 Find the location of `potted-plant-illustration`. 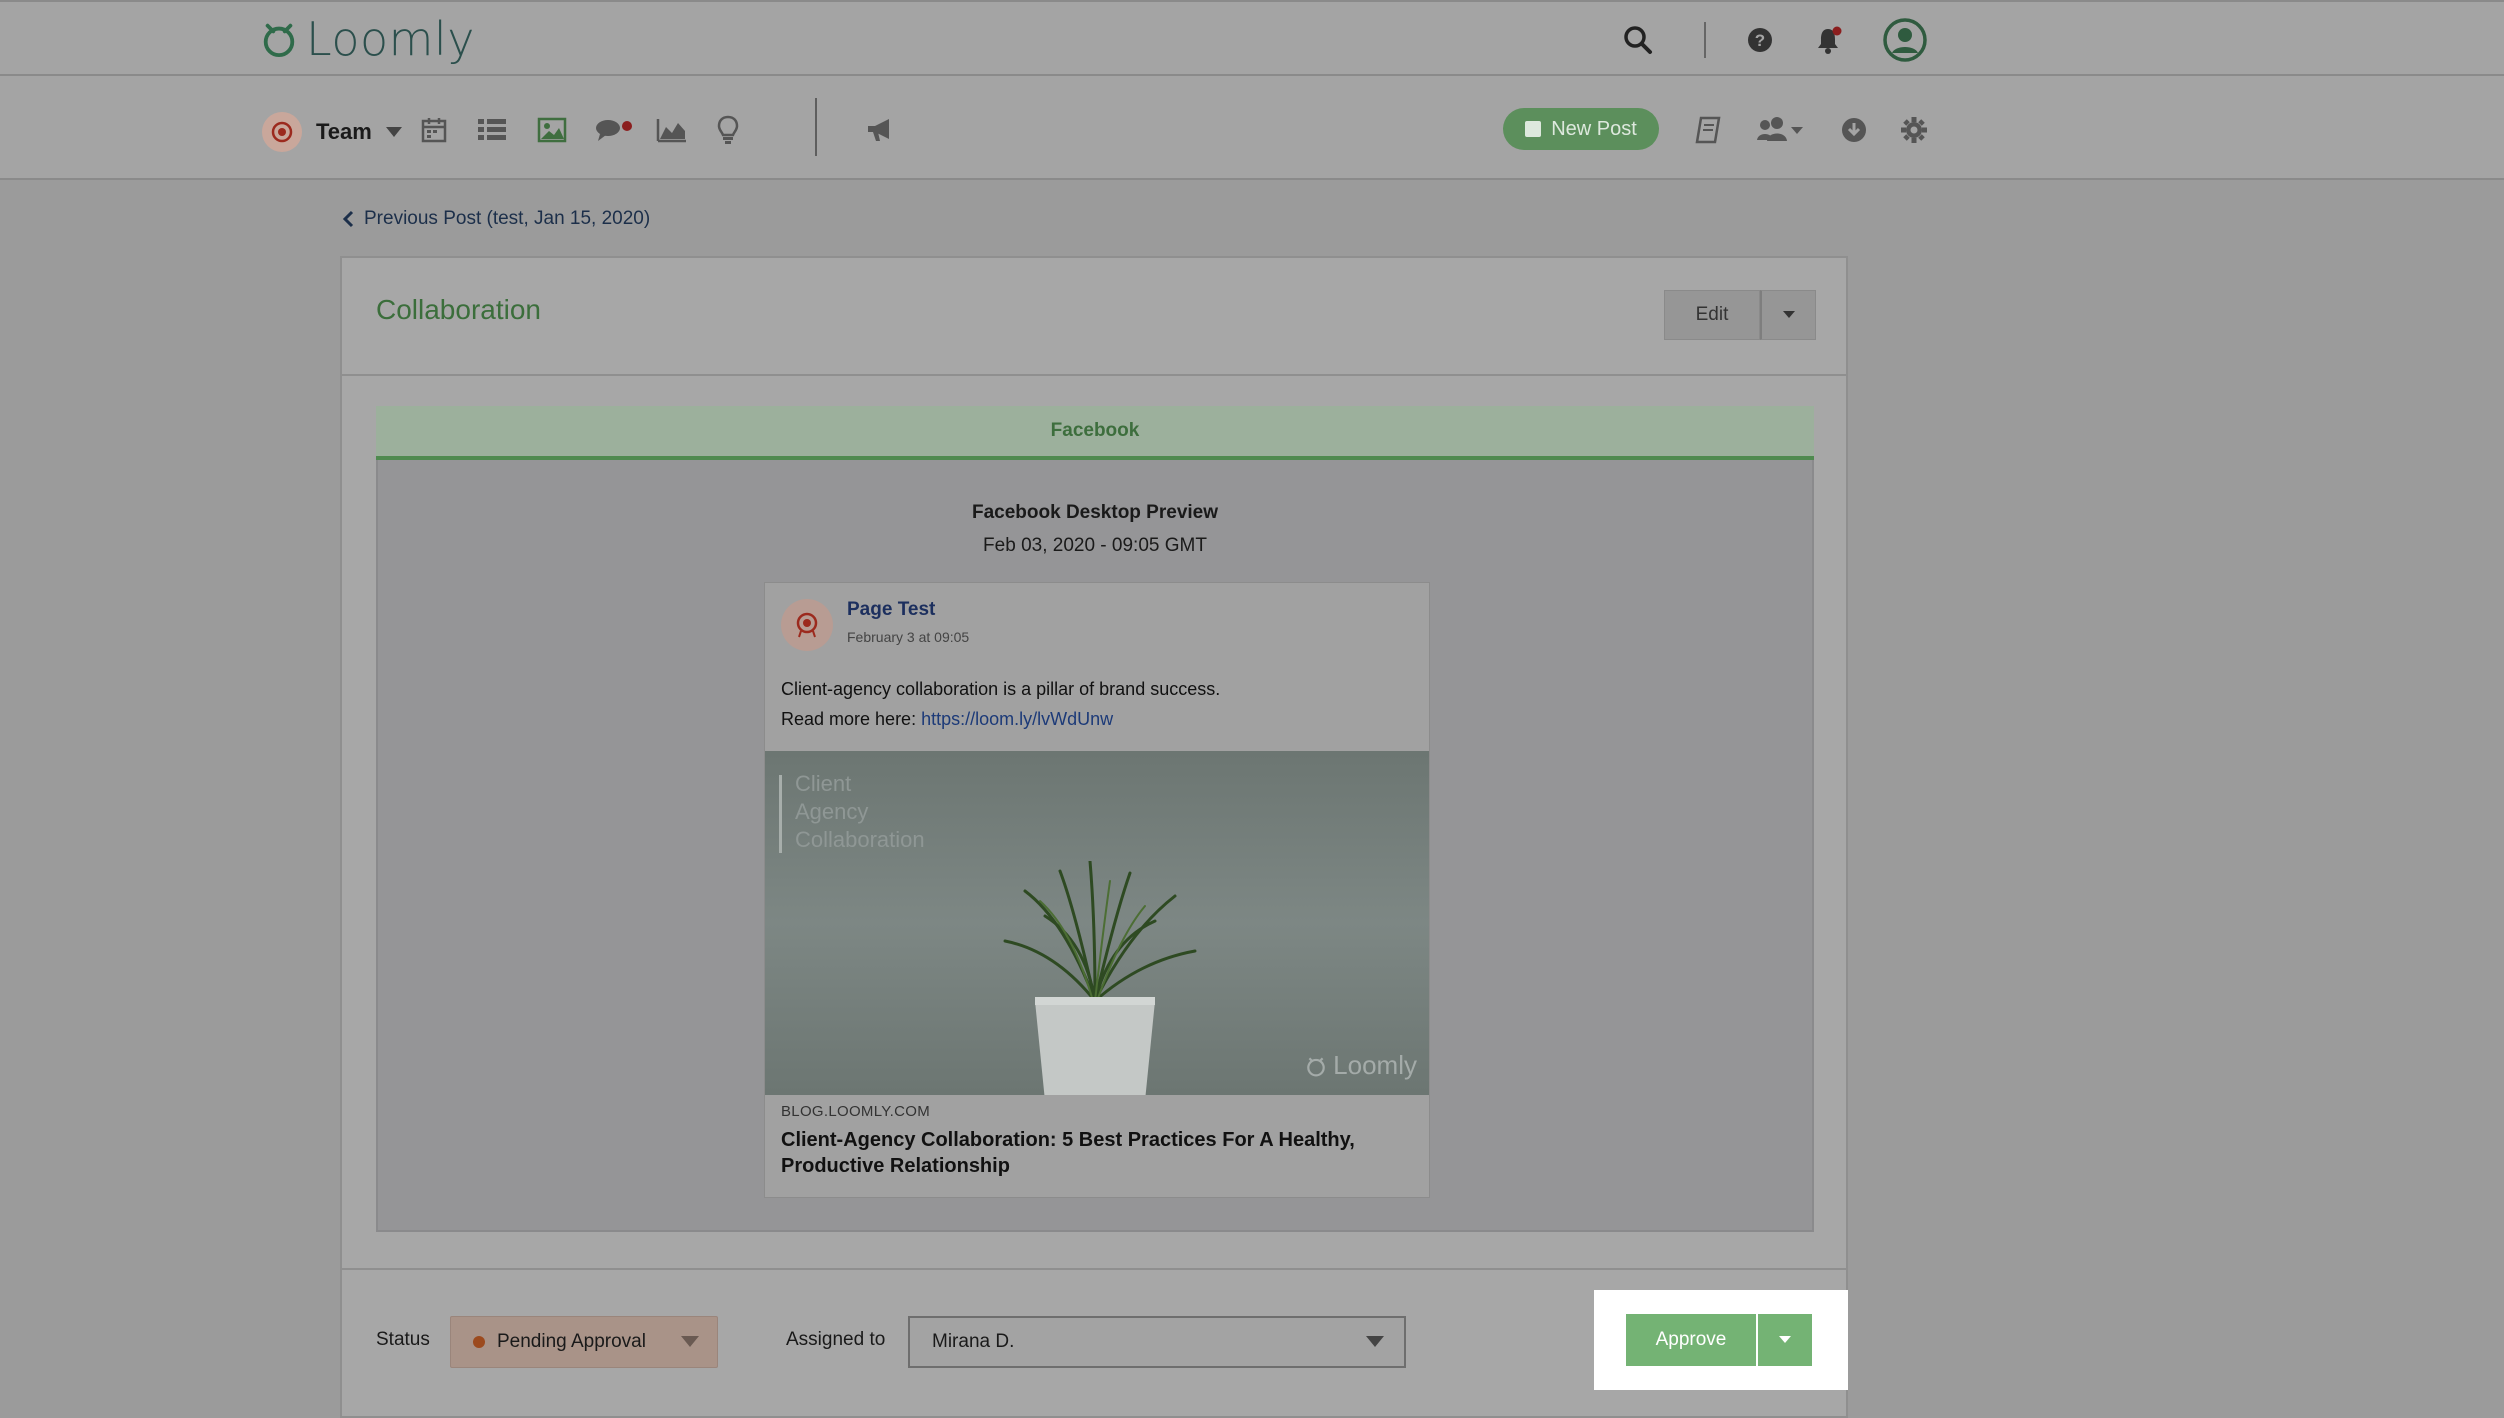

potted-plant-illustration is located at coordinates (1100, 978).